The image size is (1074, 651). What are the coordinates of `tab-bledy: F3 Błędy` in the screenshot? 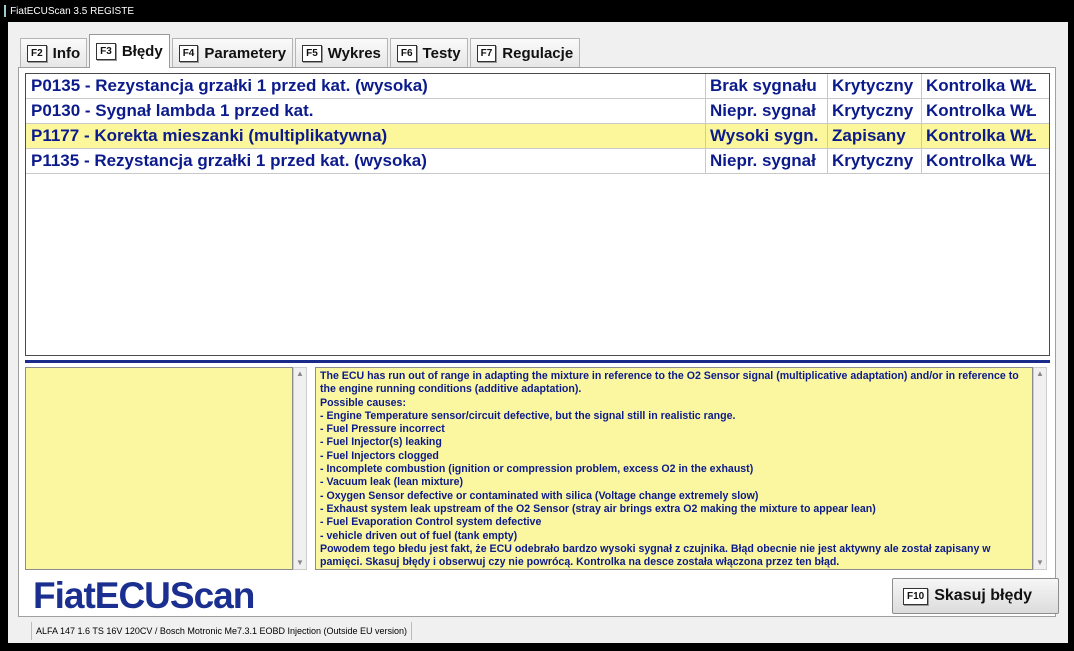 It's located at (129, 51).